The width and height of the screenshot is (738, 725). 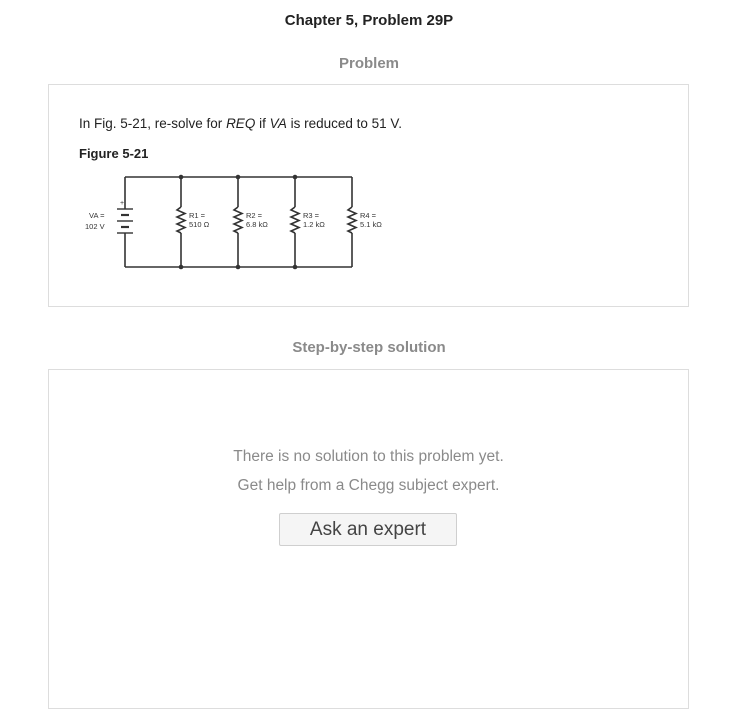 What do you see at coordinates (311, 215) in the screenshot?
I see `r3-label: R3 =` at bounding box center [311, 215].